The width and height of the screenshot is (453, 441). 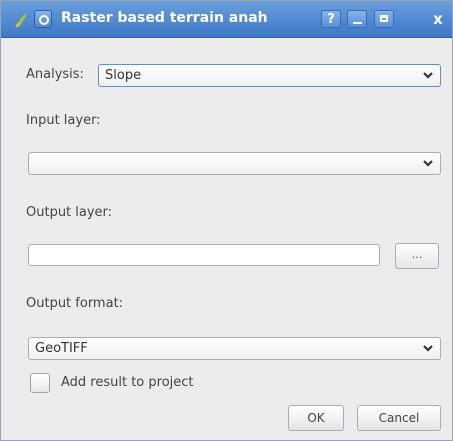 What do you see at coordinates (384, 19) in the screenshot?
I see `maximize-button` at bounding box center [384, 19].